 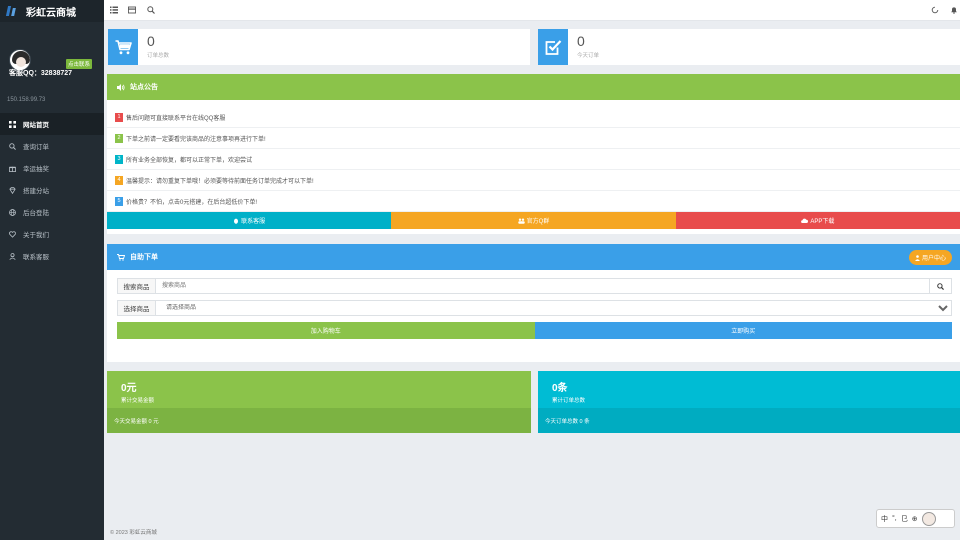 I want to click on grid-icon, so click(x=12, y=124).